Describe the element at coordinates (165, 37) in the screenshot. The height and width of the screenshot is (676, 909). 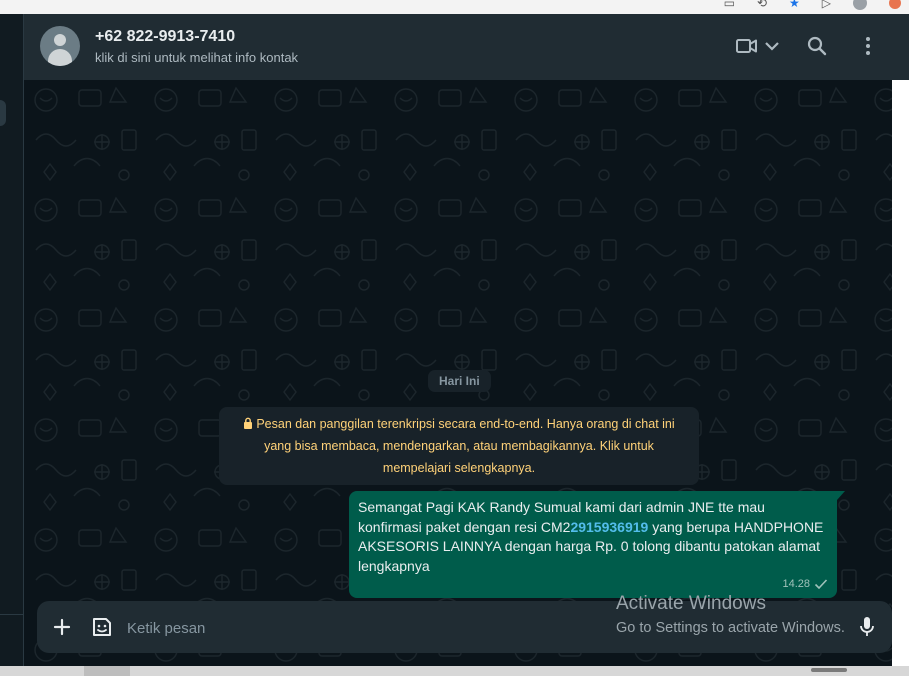
I see `contact-name: +62 822-9913-7410` at that location.